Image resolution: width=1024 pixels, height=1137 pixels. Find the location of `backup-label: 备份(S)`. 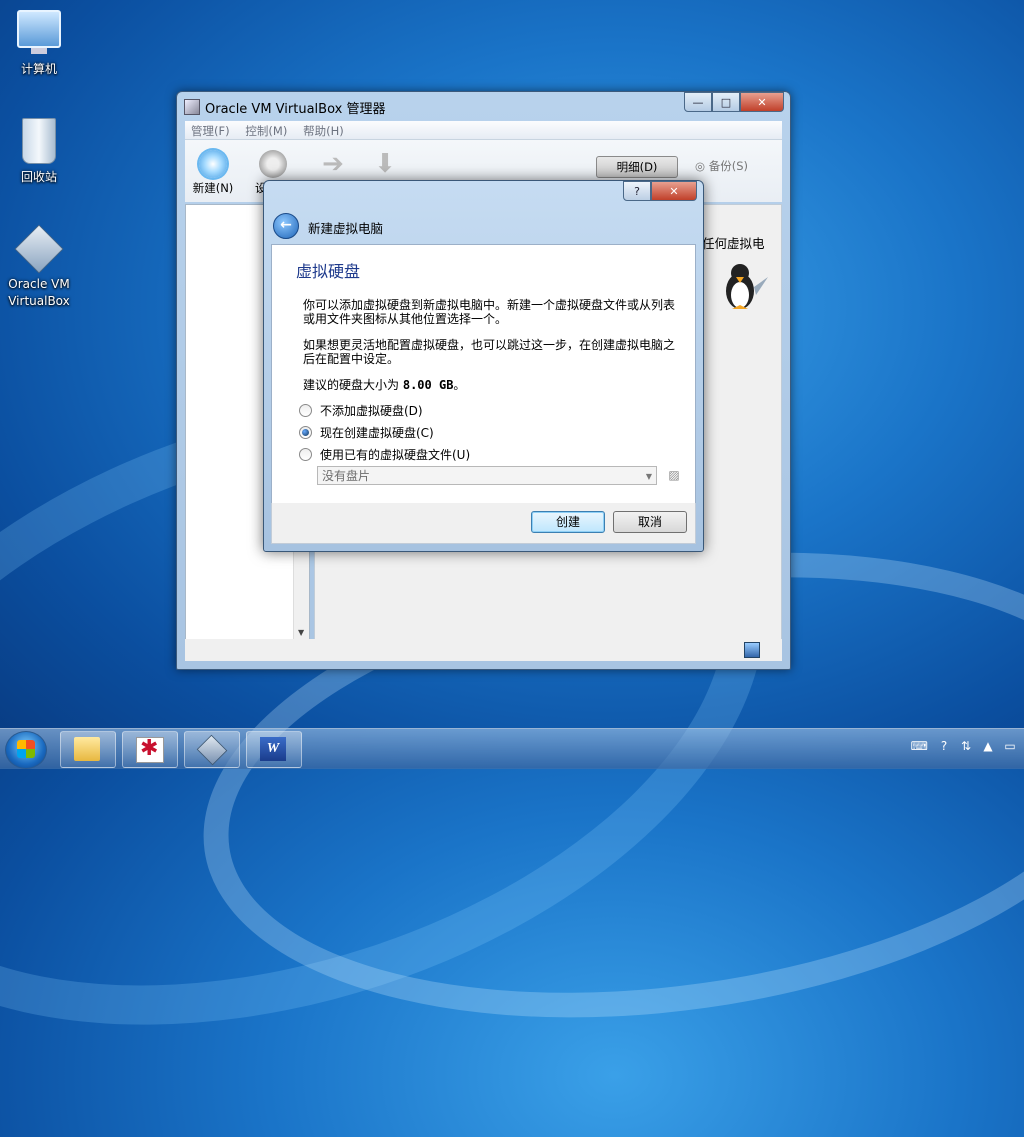

backup-label: 备份(S) is located at coordinates (728, 166).